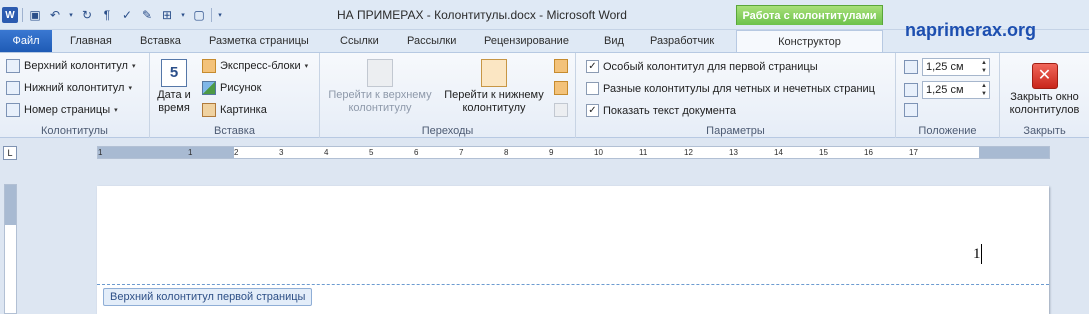 Image resolution: width=1089 pixels, height=314 pixels. What do you see at coordinates (614, 41) in the screenshot?
I see `tab-view: Вид` at bounding box center [614, 41].